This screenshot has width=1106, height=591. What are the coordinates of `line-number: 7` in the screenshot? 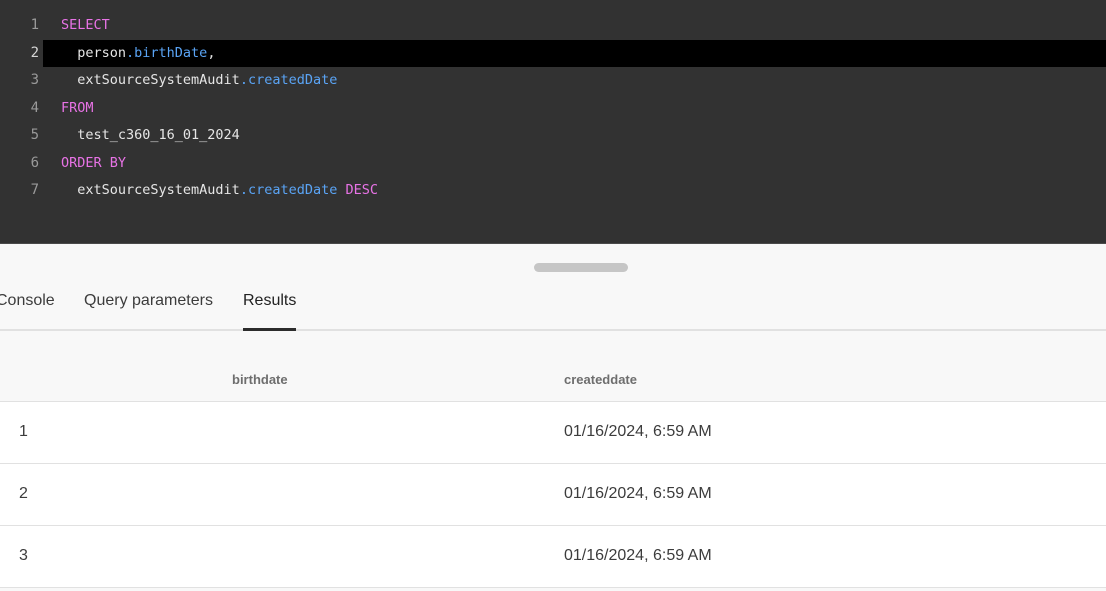 It's located at (34, 190).